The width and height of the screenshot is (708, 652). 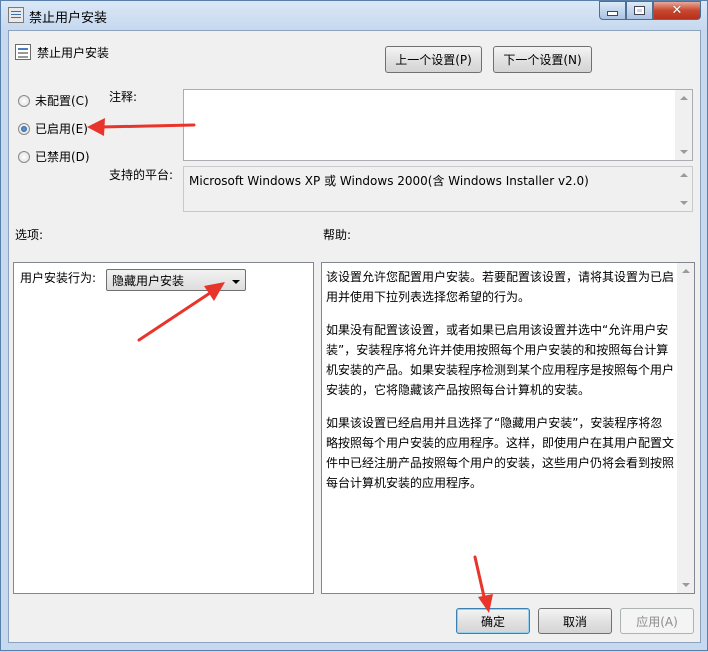 I want to click on supported-platform-label: 支持的平台:, so click(x=141, y=175).